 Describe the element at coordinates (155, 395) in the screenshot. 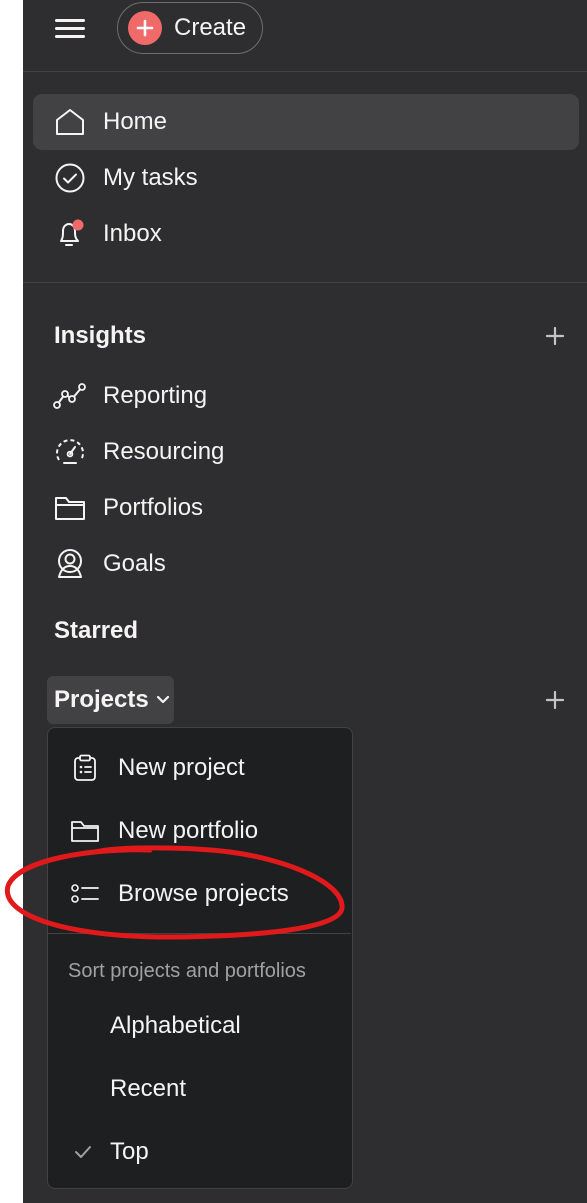

I see `nav-label-reporting: Reporting` at that location.